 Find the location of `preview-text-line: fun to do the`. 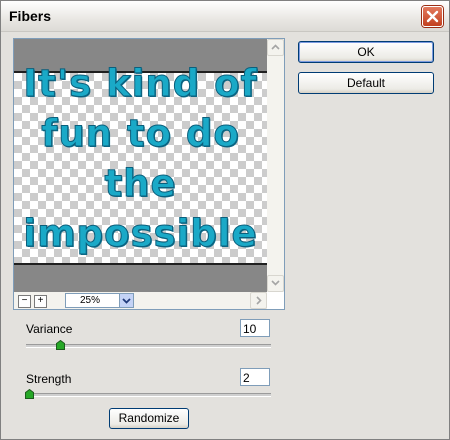

preview-text-line: fun to do the is located at coordinates (140, 159).